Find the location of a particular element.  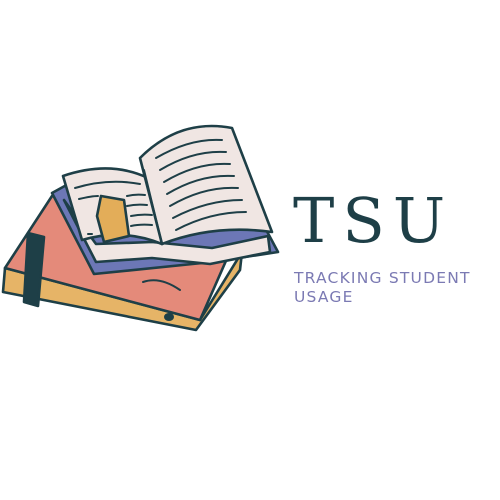

tagline-line-2: USAGE is located at coordinates (324, 297).